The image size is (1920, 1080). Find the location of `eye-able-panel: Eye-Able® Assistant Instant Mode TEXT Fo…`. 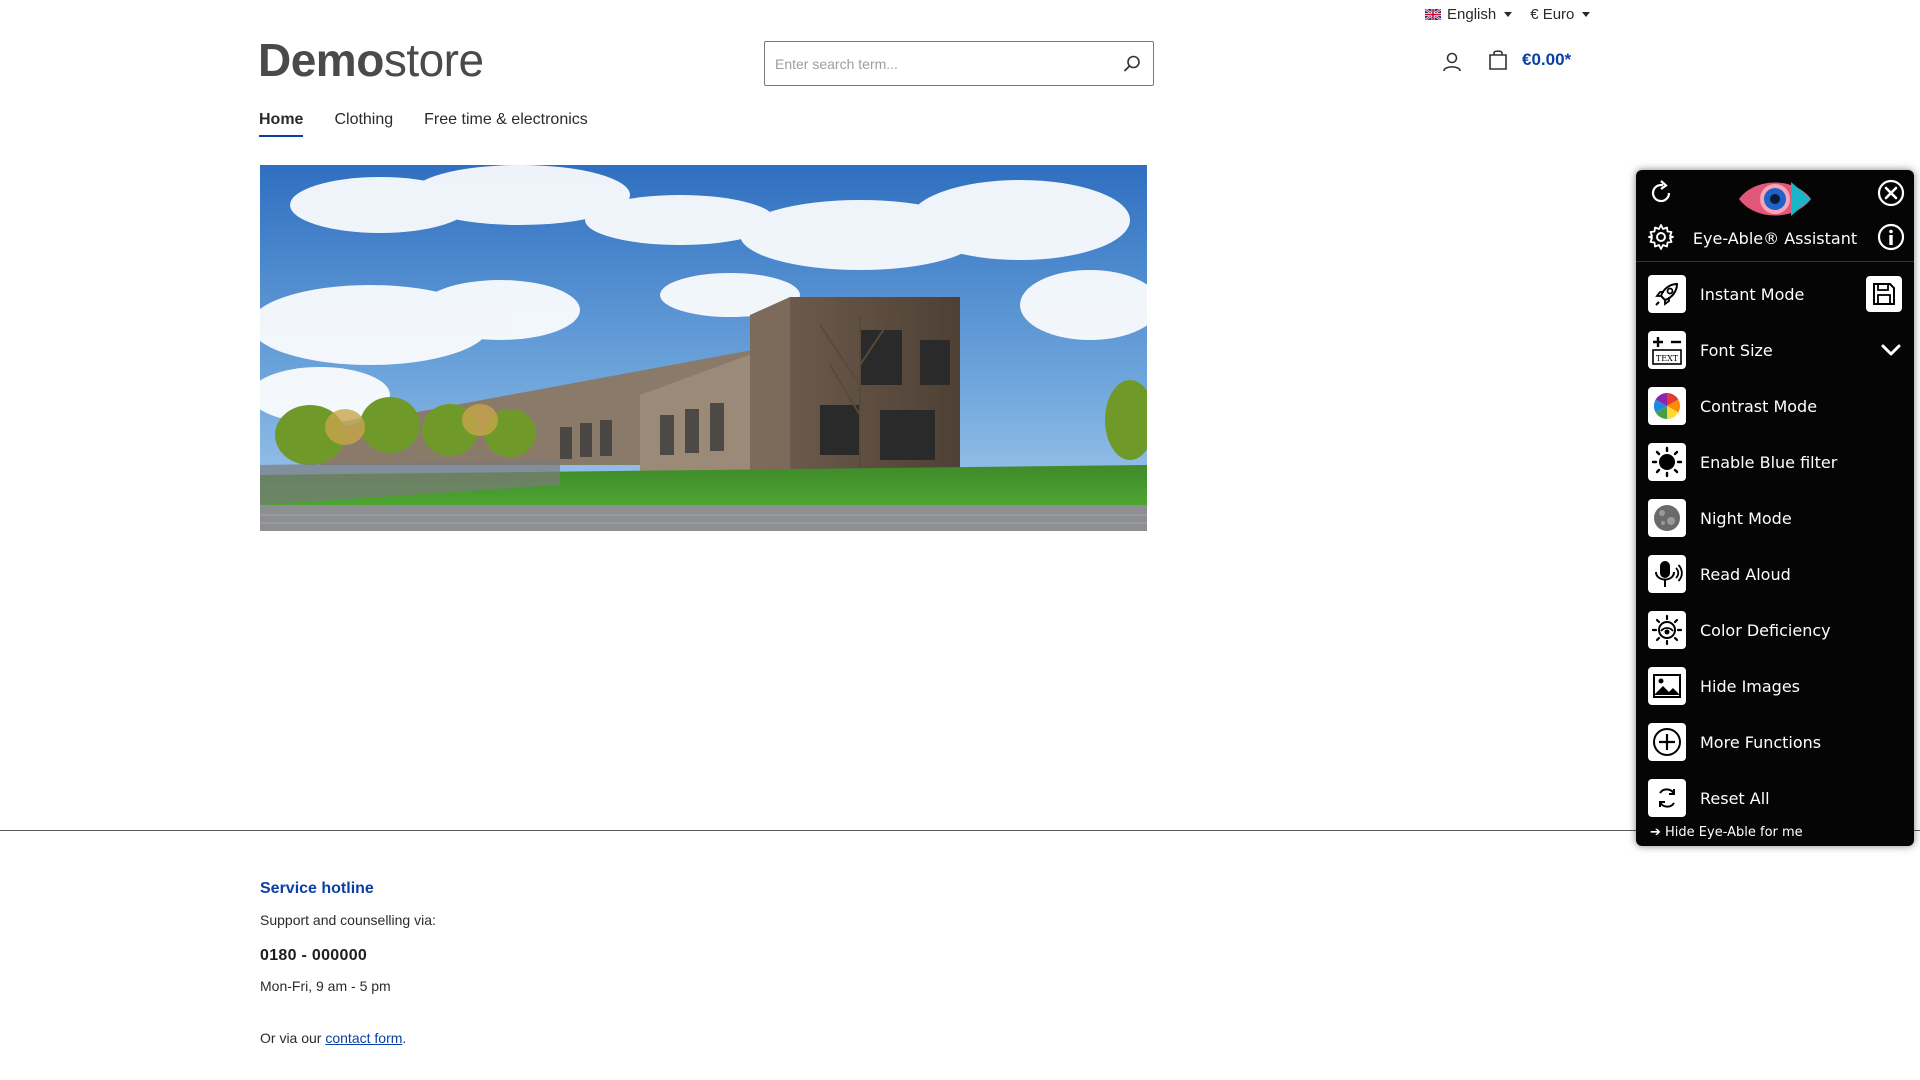

eye-able-panel: Eye-Able® Assistant Instant Mode TEXT Fo… is located at coordinates (1775, 508).